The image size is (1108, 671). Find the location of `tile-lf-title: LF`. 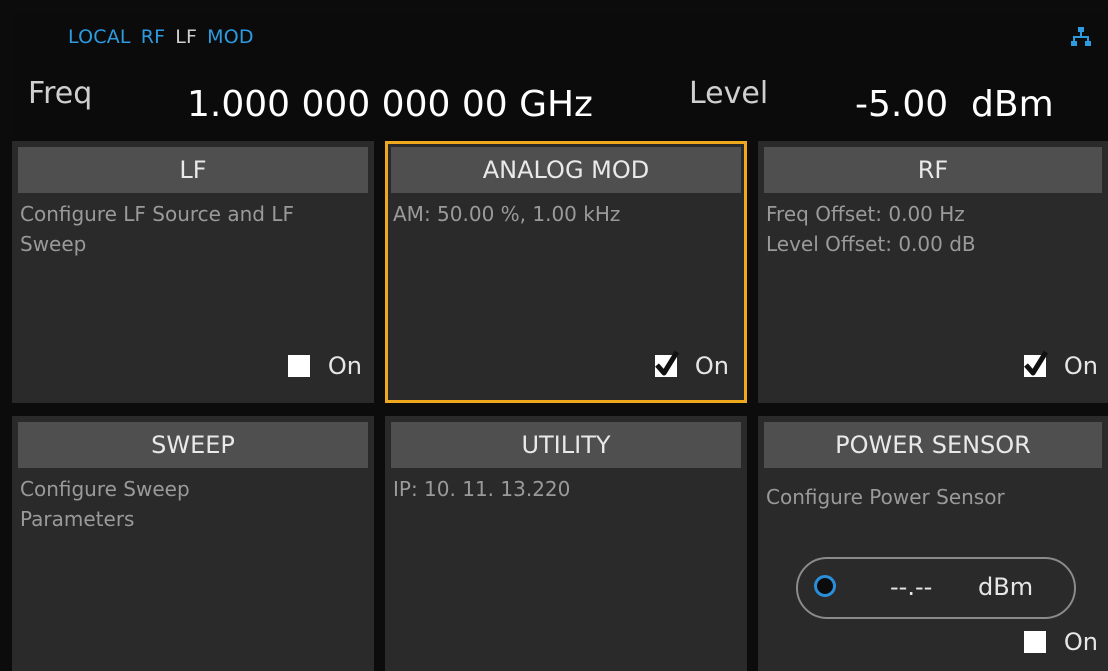

tile-lf-title: LF is located at coordinates (193, 170).